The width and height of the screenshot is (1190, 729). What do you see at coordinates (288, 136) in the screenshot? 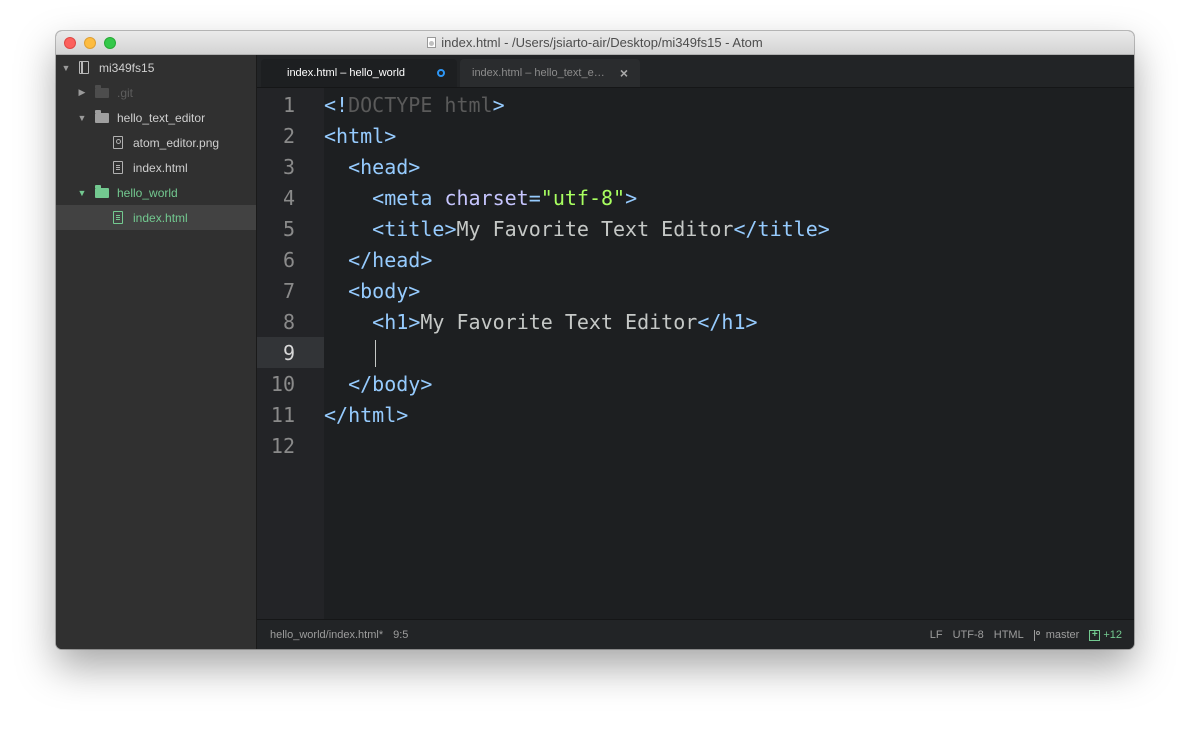
I see `line-number: 2` at bounding box center [288, 136].